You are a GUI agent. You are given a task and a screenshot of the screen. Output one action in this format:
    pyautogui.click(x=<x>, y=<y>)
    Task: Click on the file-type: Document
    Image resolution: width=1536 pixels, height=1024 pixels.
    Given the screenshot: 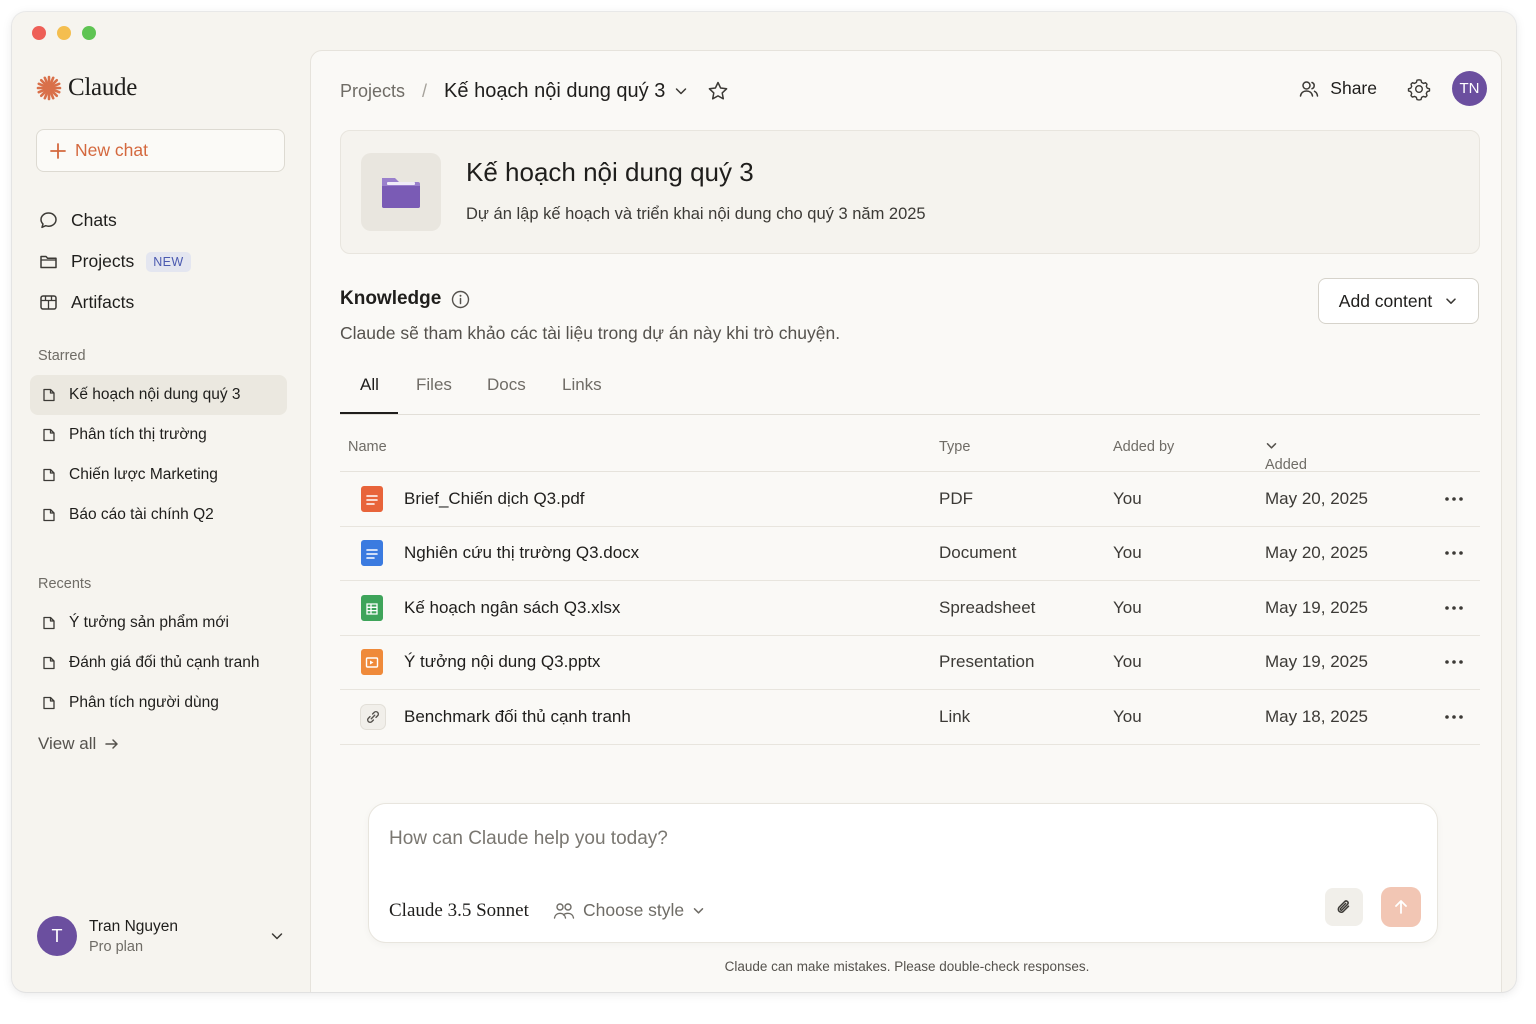 What is the action you would take?
    pyautogui.click(x=978, y=553)
    